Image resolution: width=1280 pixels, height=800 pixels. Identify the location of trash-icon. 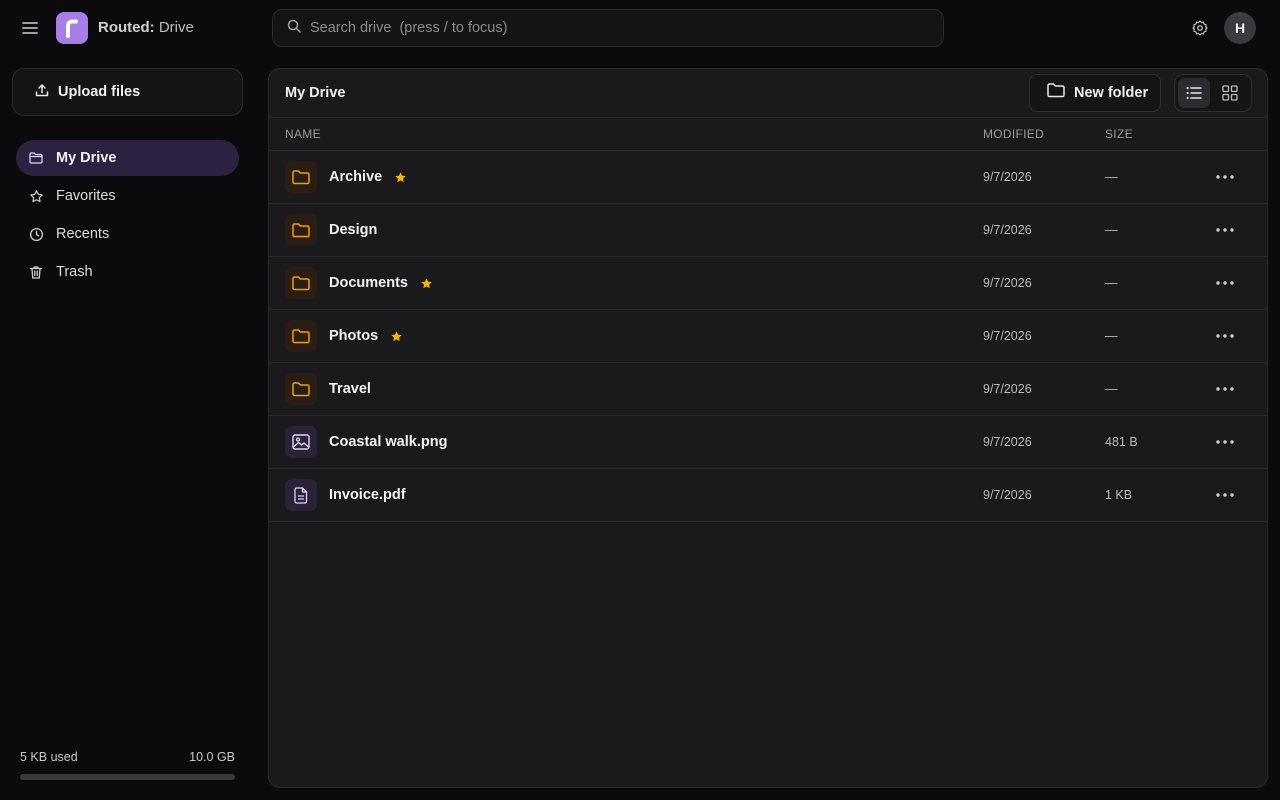
(36, 272).